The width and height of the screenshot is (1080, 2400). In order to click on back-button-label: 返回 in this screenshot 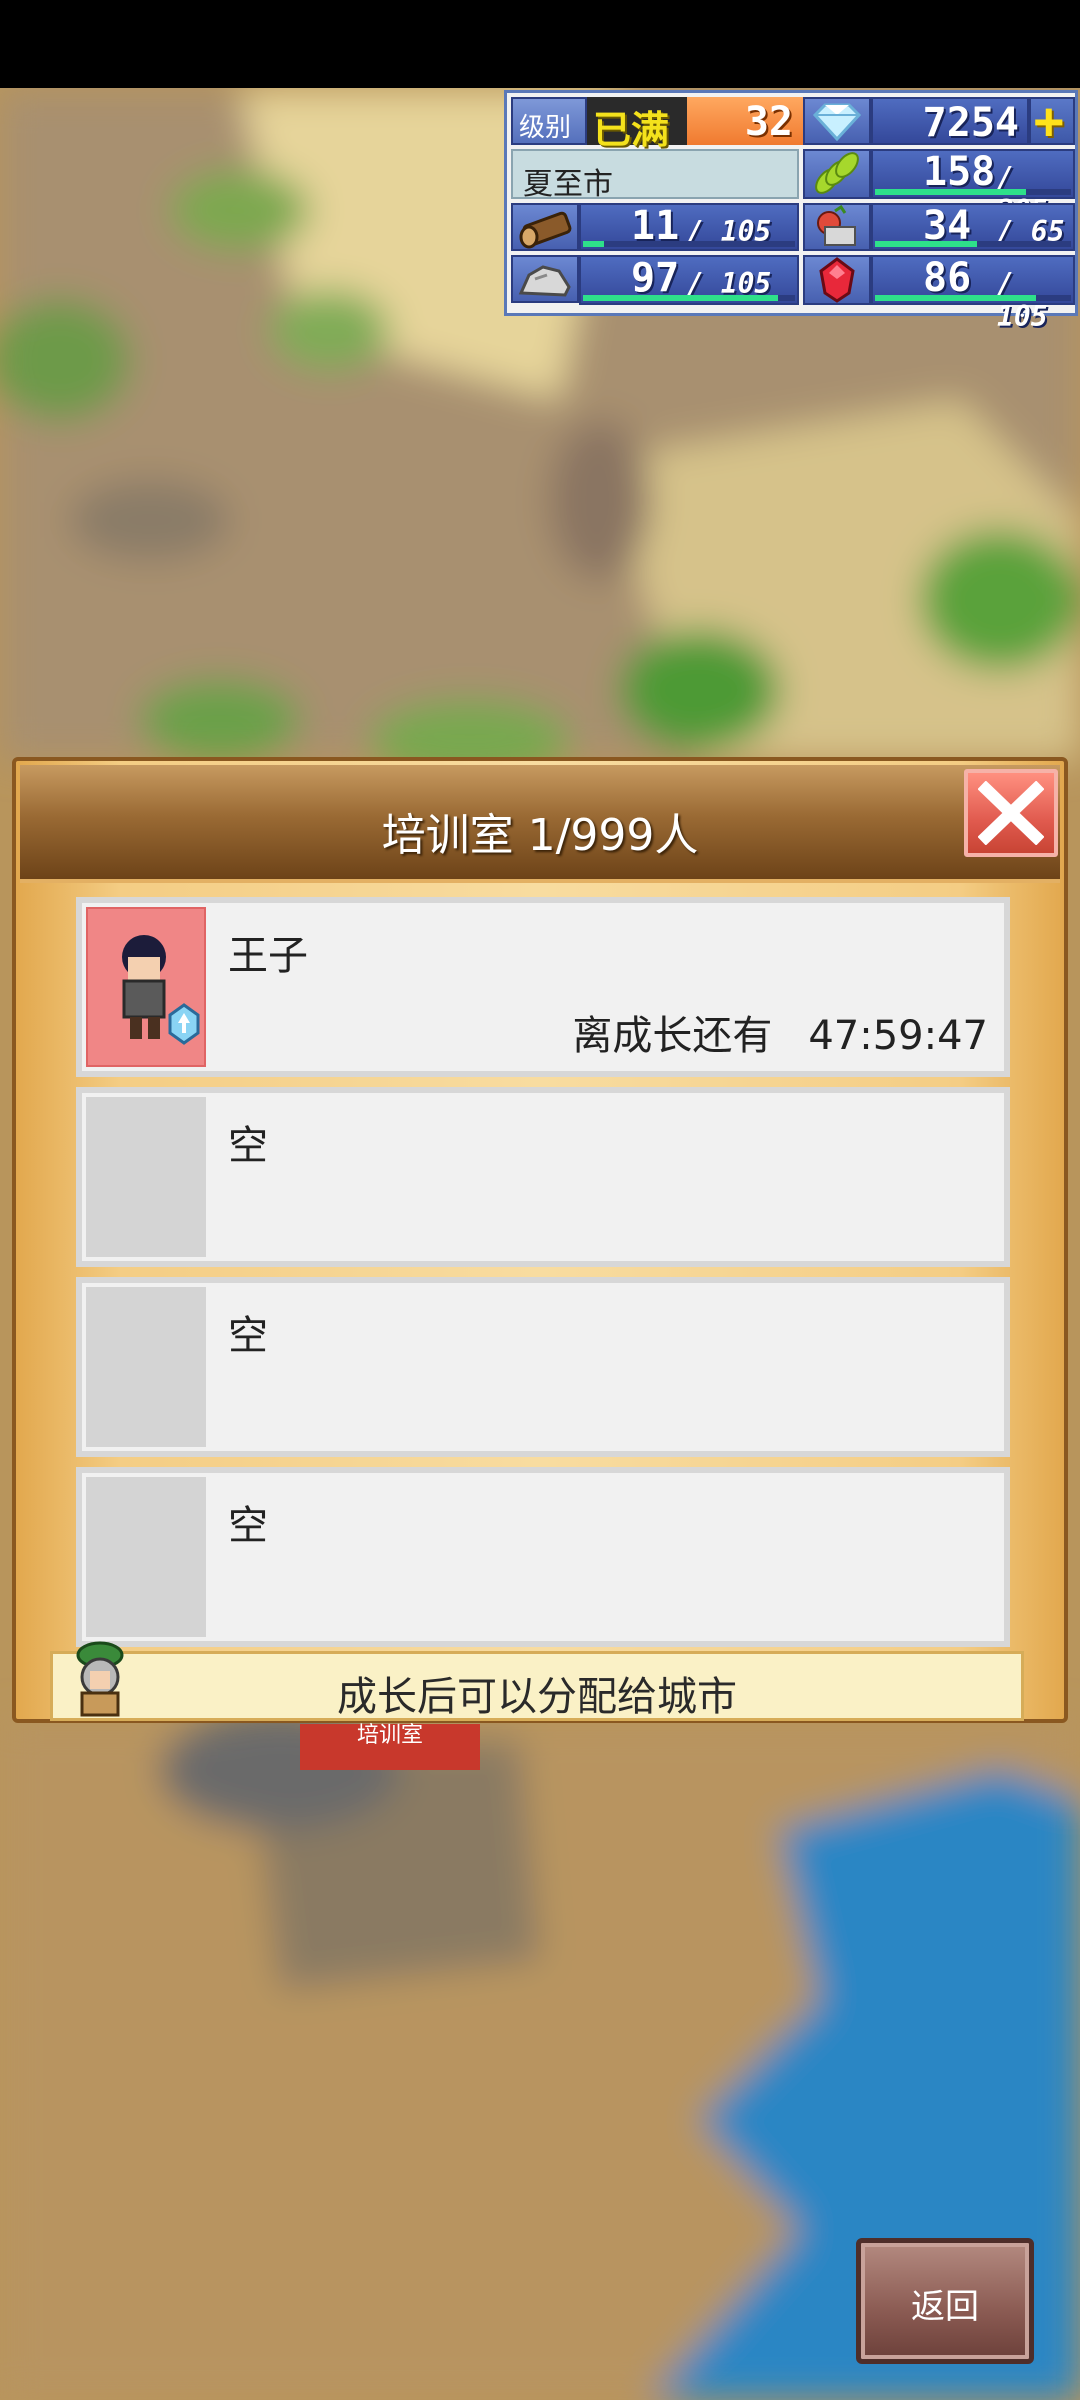, I will do `click(945, 2307)`.